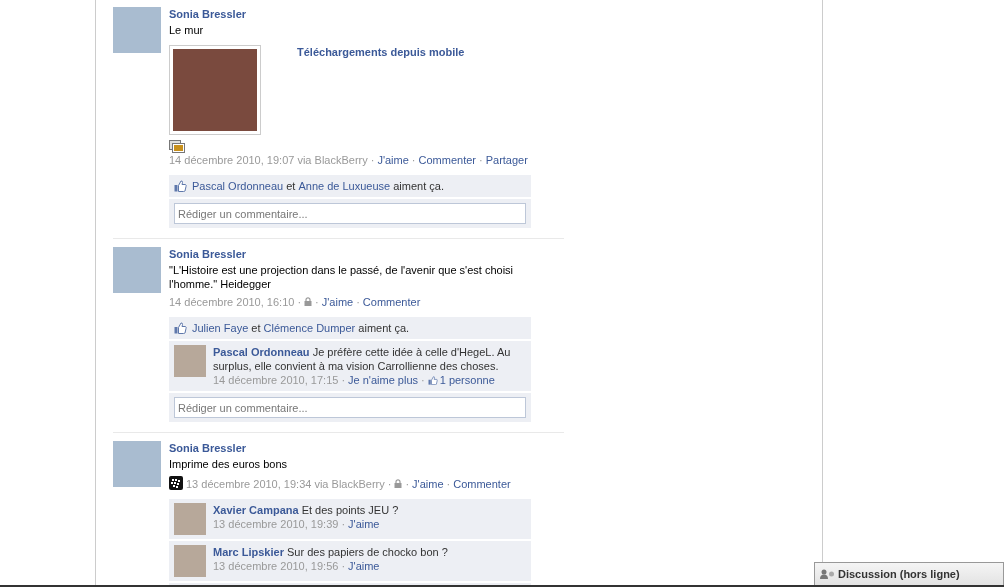 The image size is (1004, 587). What do you see at coordinates (268, 160) in the screenshot?
I see `post-time: 14 décembre 2010, 19:07 via BlackBerry` at bounding box center [268, 160].